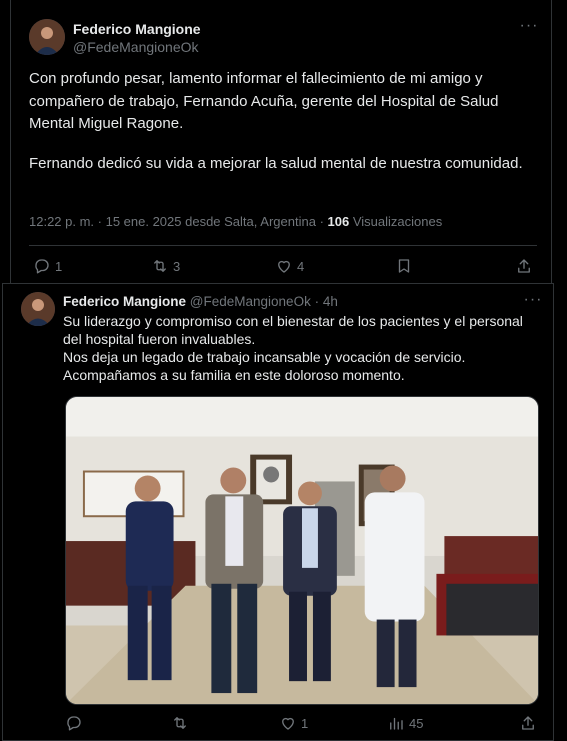  I want to click on tweet-header: Federico Mangione @FedeMangioneOk · 4h, so click(200, 301).